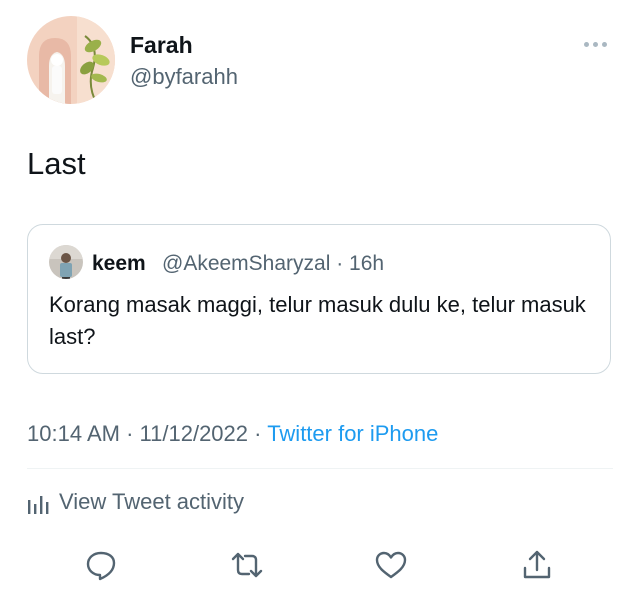 This screenshot has height=594, width=640. What do you see at coordinates (71, 60) in the screenshot?
I see `author-avatar` at bounding box center [71, 60].